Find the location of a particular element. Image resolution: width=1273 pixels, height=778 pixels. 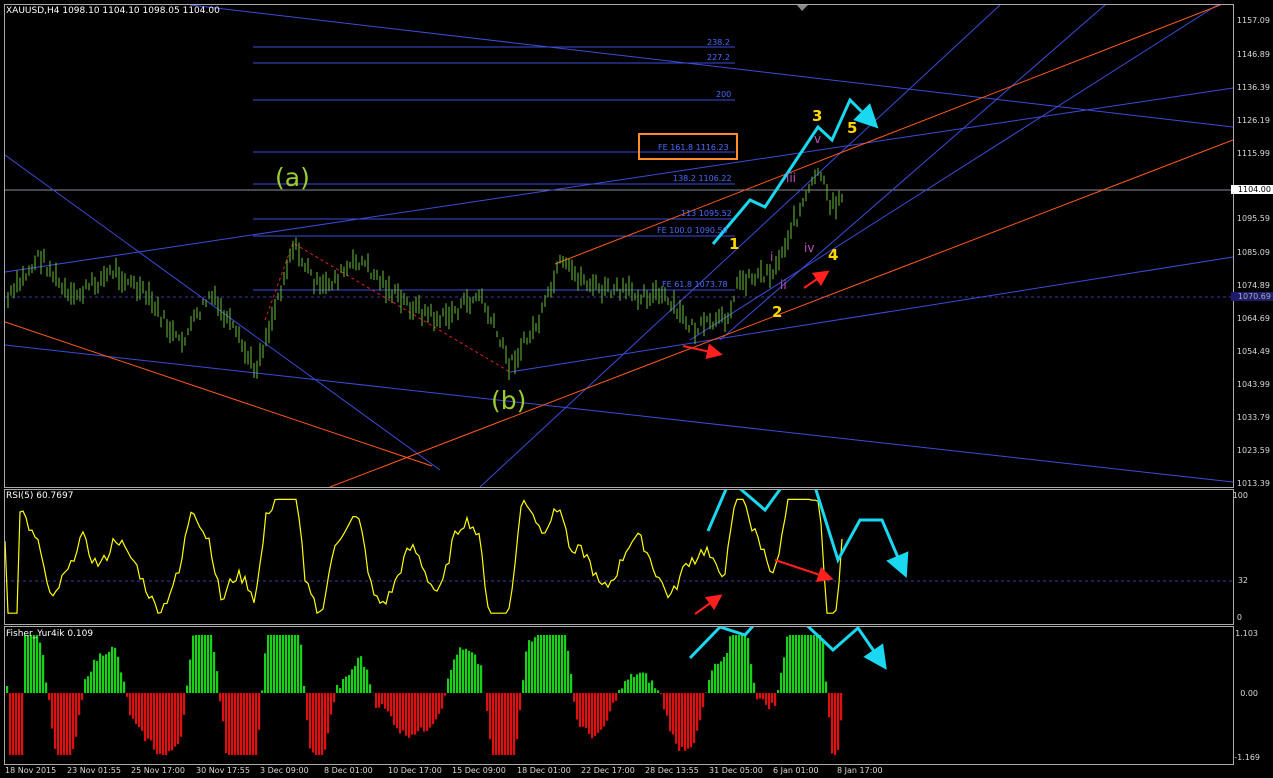

wave-label-sub-iv: iv is located at coordinates (809, 248).